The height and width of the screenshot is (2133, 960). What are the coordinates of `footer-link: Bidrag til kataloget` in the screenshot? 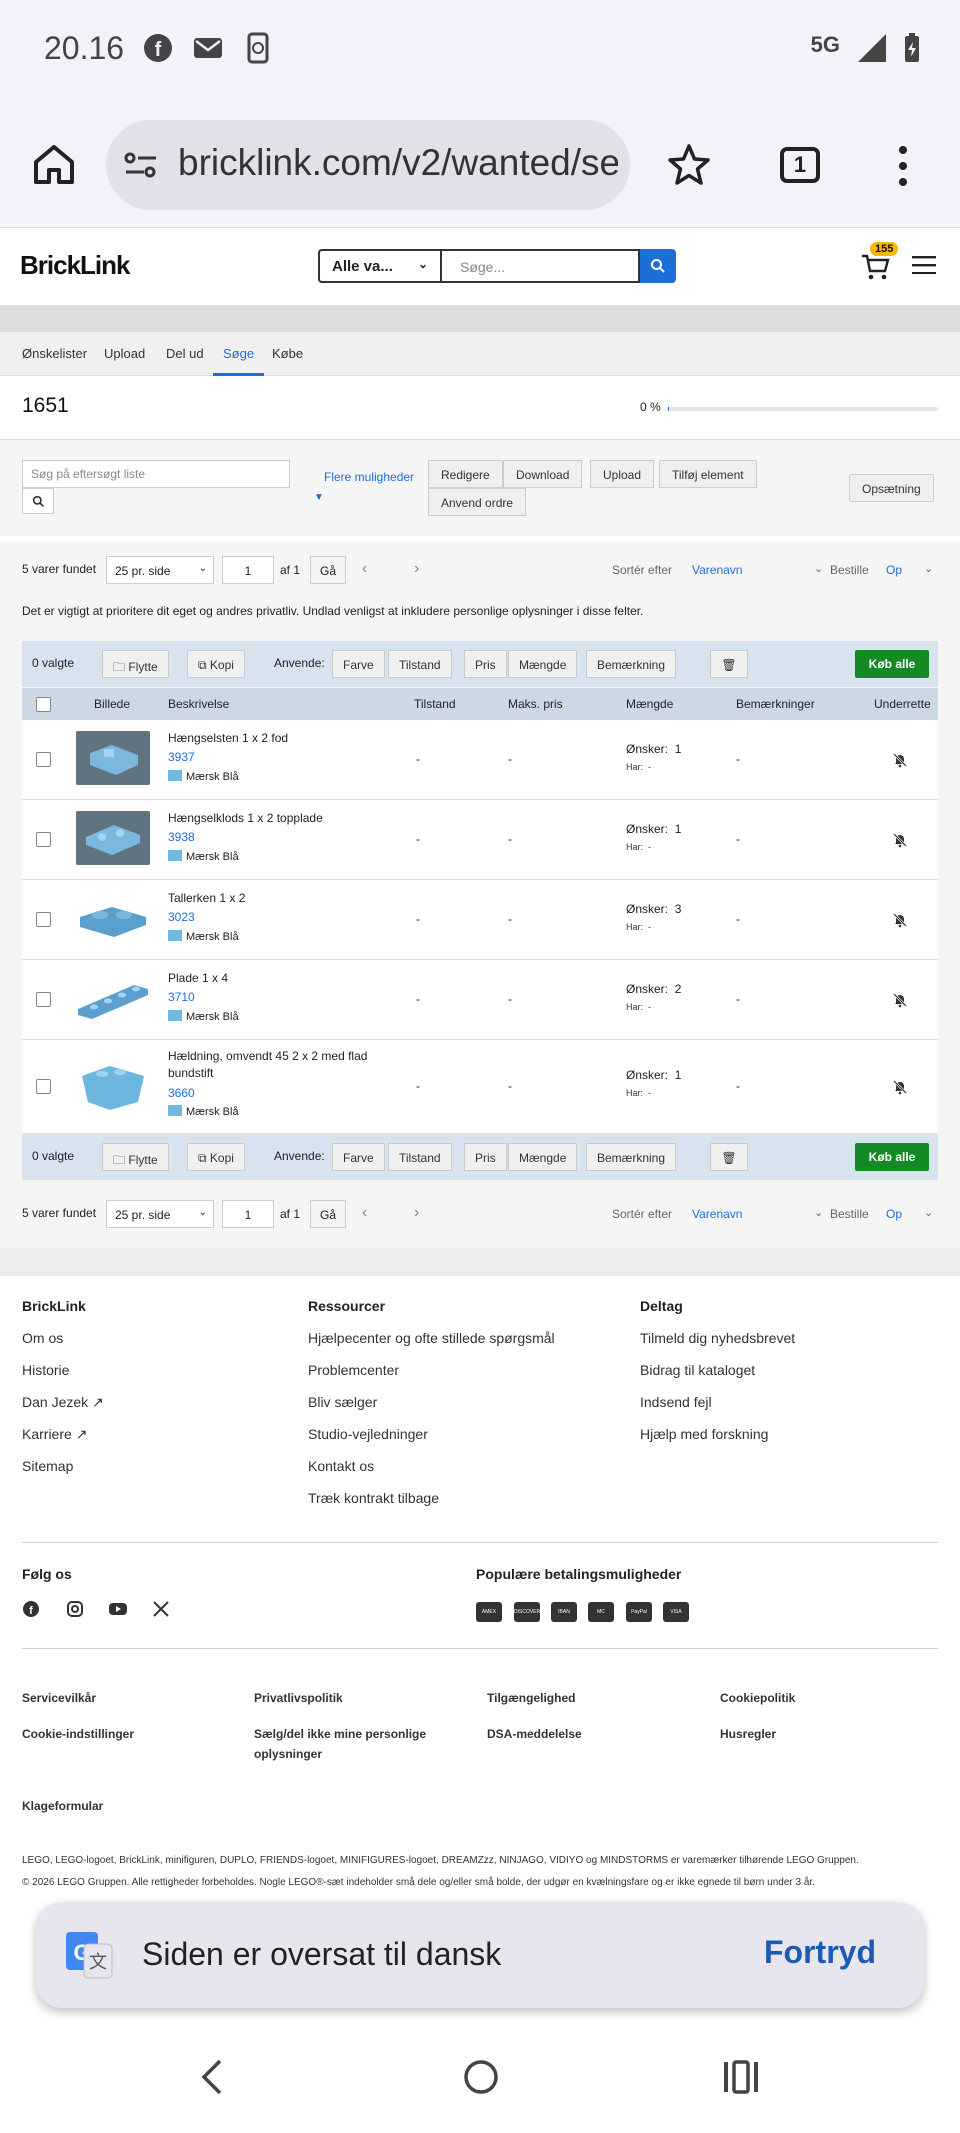 It's located at (697, 1370).